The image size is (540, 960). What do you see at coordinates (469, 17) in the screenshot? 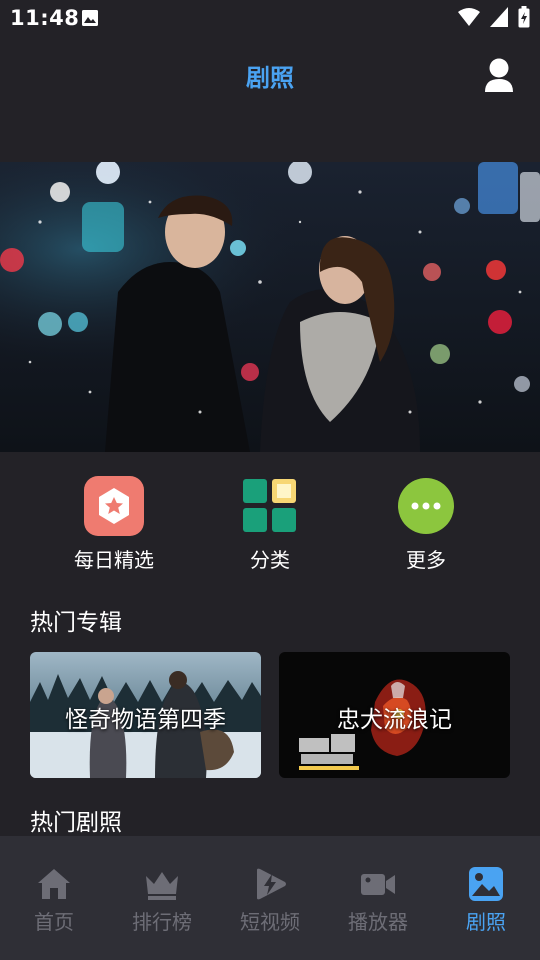
I see `wifi-icon` at bounding box center [469, 17].